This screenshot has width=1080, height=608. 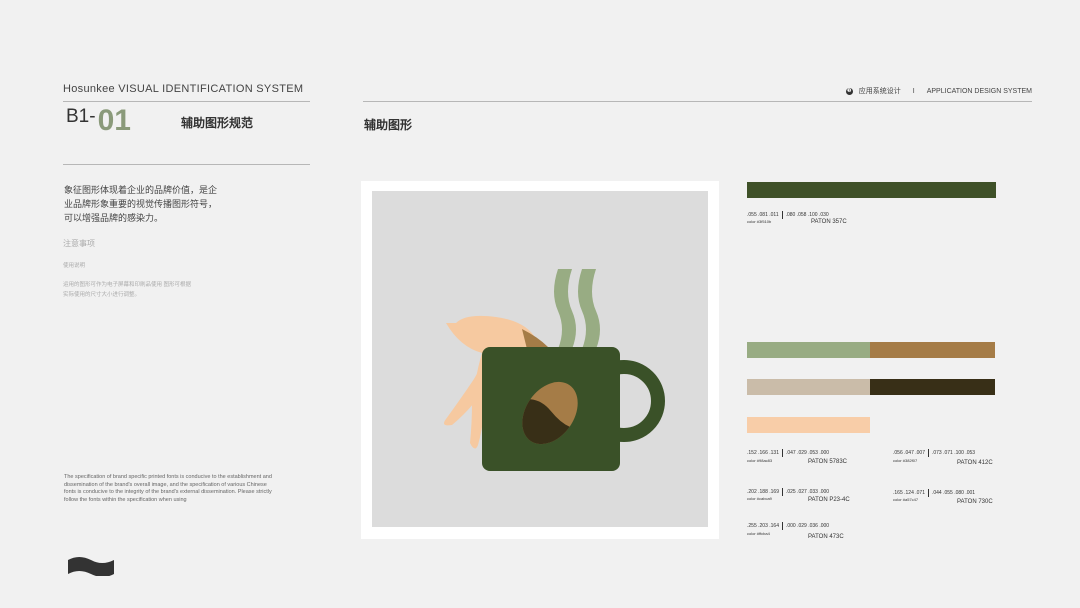 I want to click on color-6-rgb: .255 .203 .164, so click(x=763, y=526).